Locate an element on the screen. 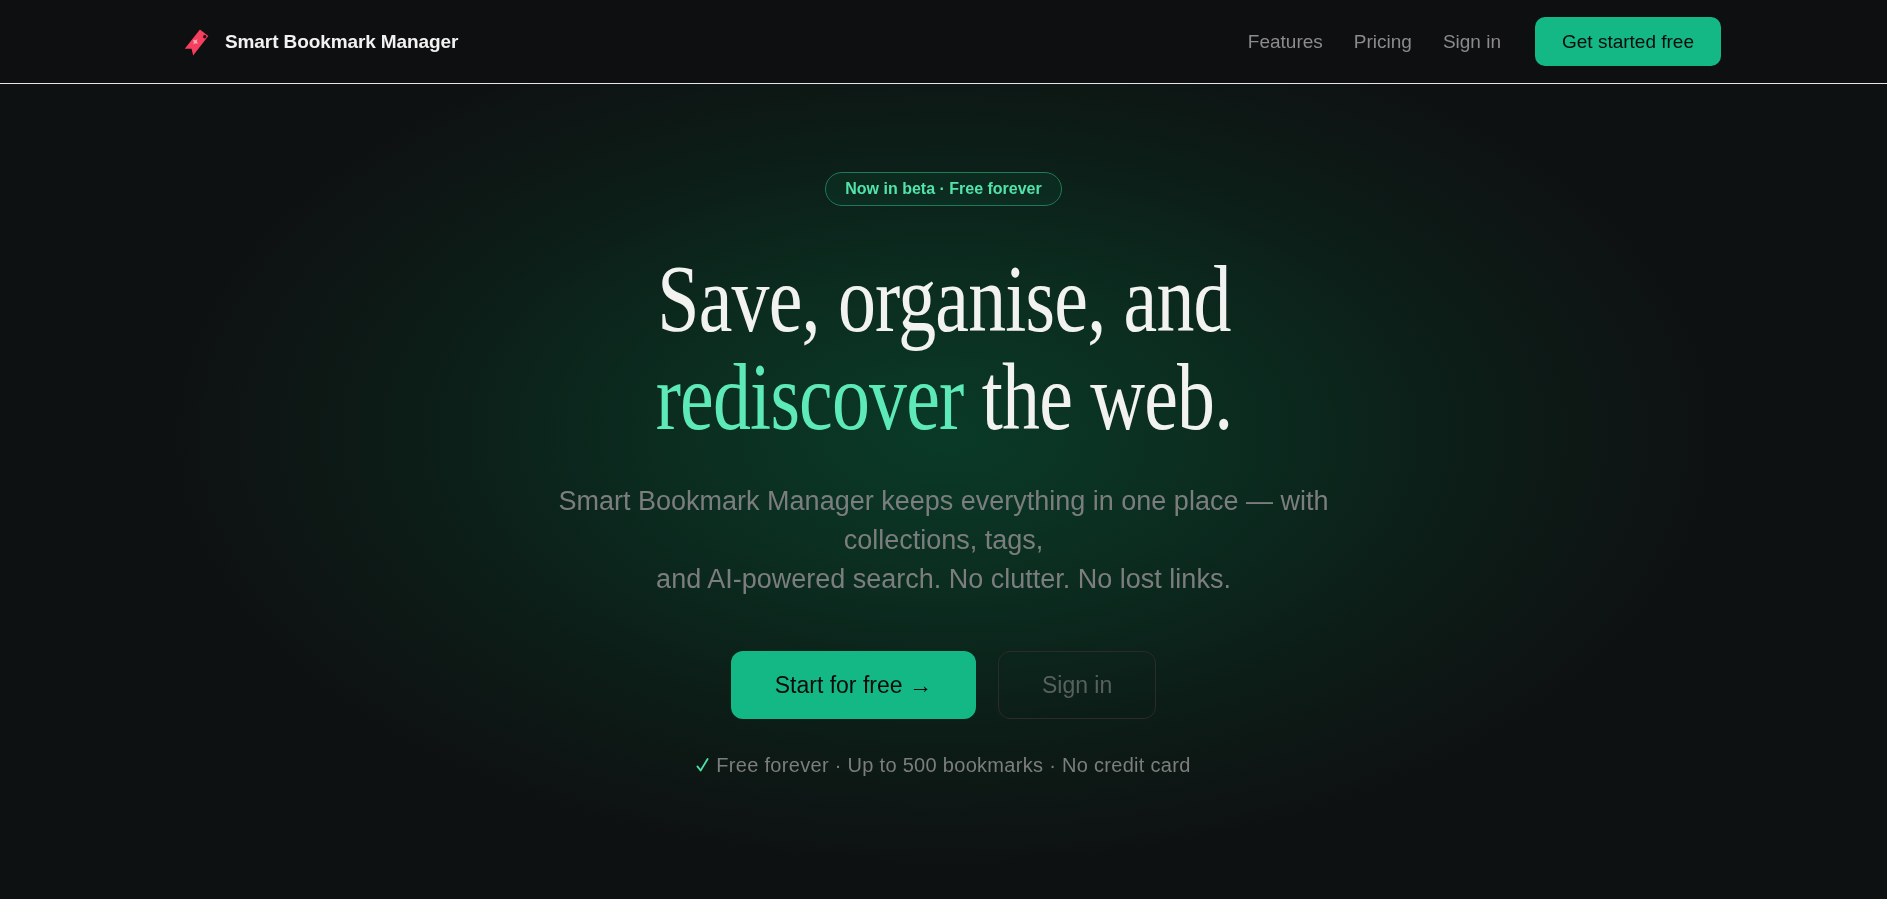  get-started-button: Get started free is located at coordinates (1628, 41).